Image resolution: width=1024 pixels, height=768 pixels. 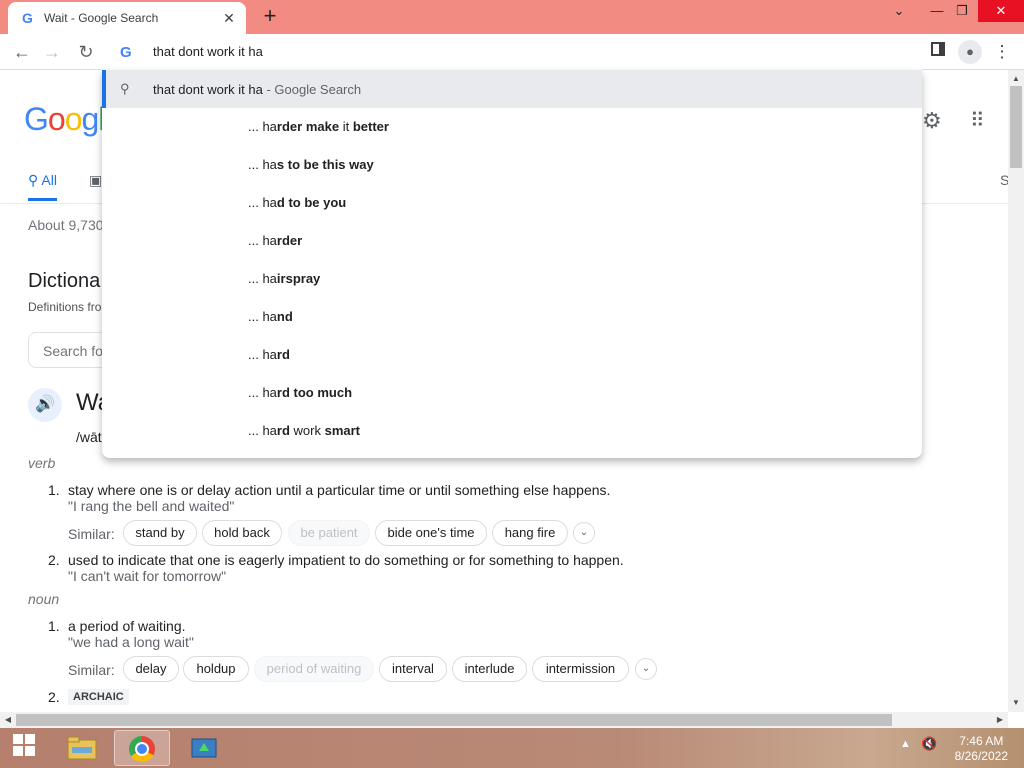 I want to click on similar-chip: holdup, so click(x=216, y=669).